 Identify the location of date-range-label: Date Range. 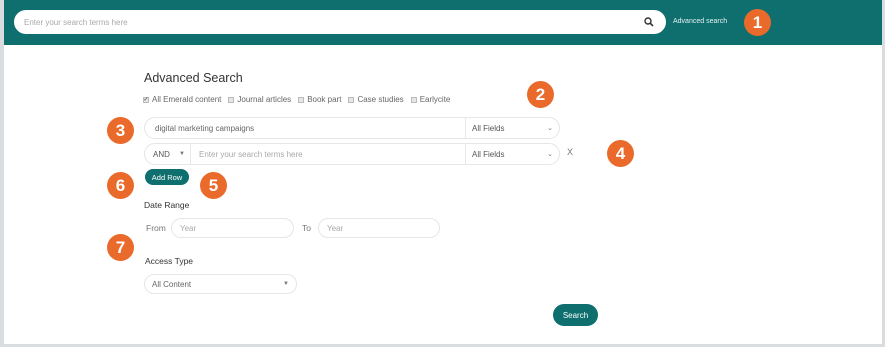
(167, 205).